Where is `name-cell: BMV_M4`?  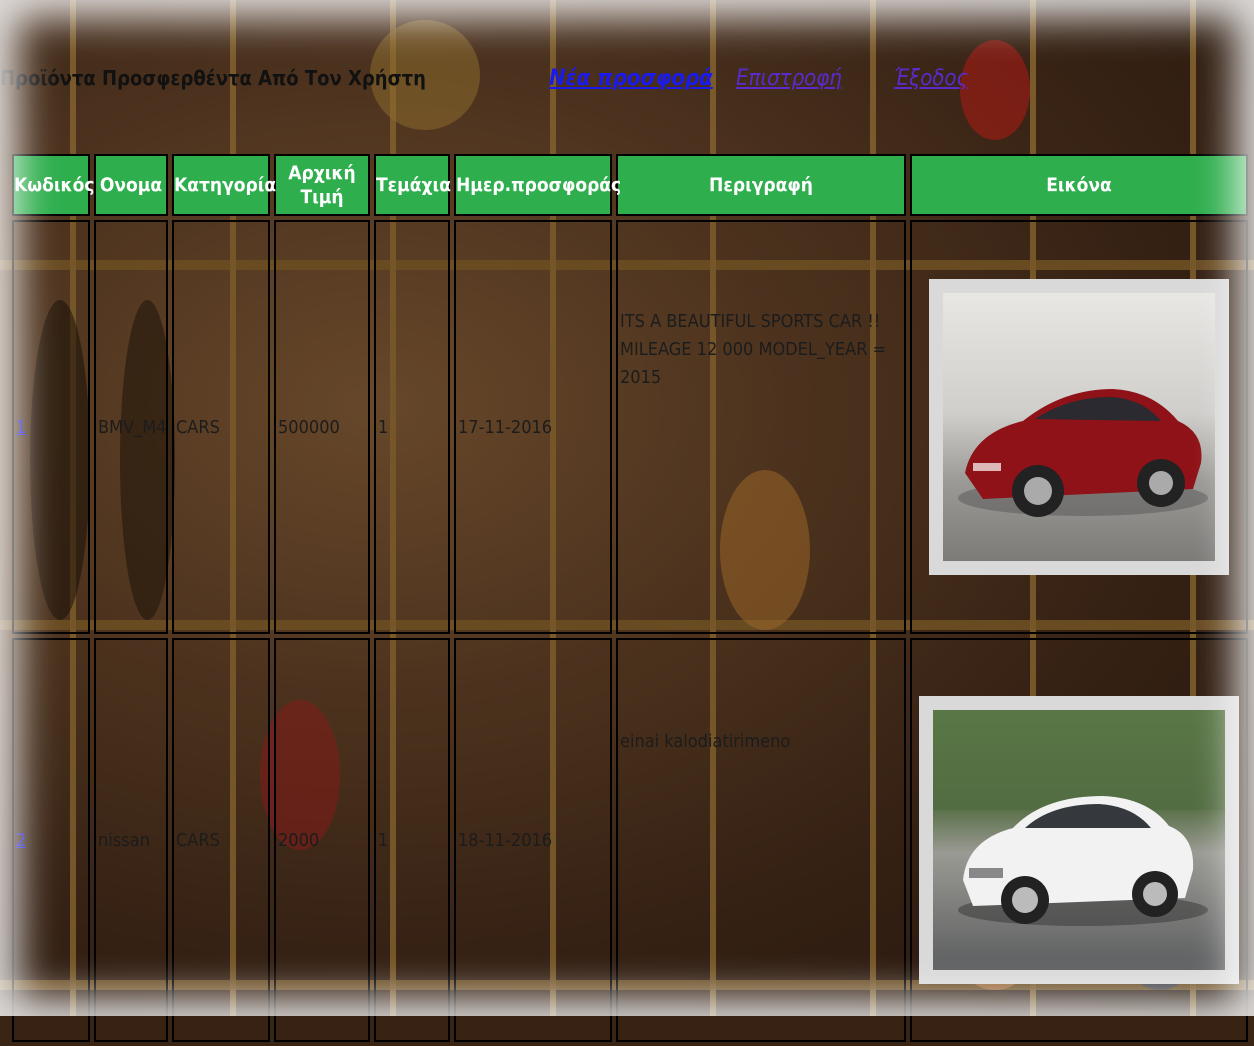 name-cell: BMV_M4 is located at coordinates (131, 427).